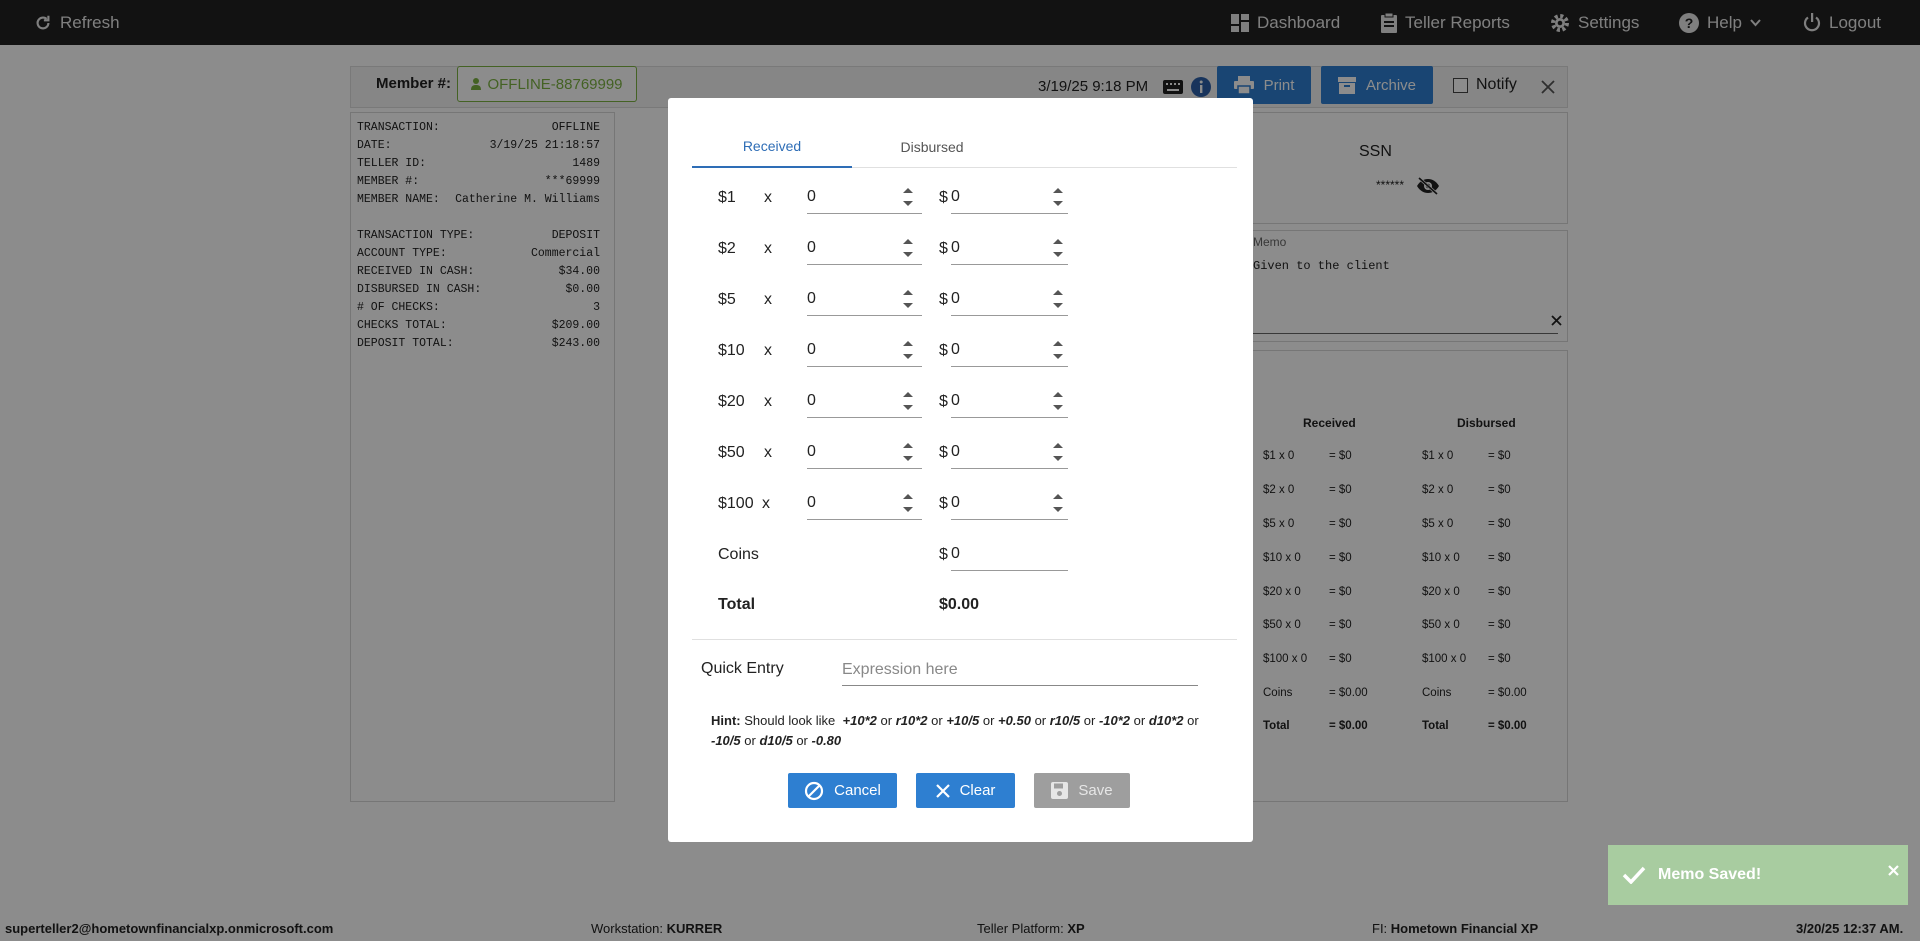 The height and width of the screenshot is (941, 1920). I want to click on clear-button: Clear, so click(965, 790).